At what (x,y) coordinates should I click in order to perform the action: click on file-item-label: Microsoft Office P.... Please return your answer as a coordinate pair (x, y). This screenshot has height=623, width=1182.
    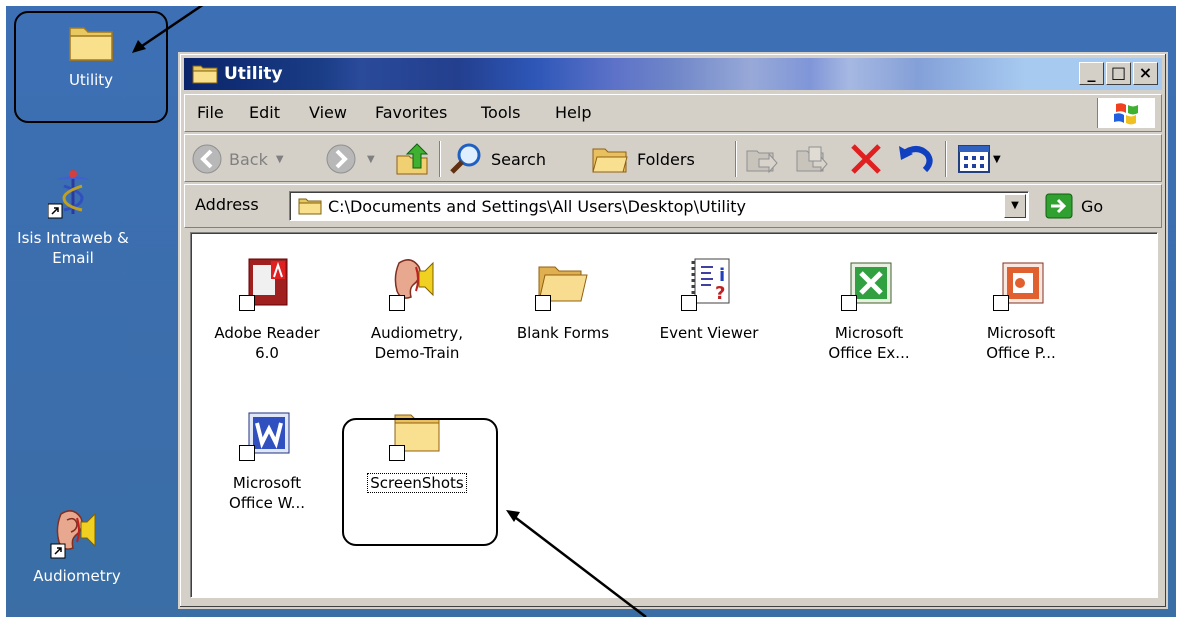
    Looking at the image, I should click on (1021, 343).